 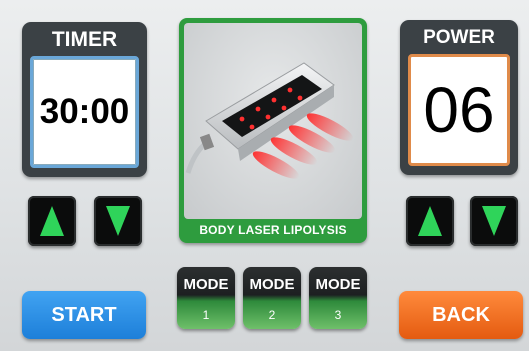 I want to click on mode-2-title: MODE, so click(x=272, y=284).